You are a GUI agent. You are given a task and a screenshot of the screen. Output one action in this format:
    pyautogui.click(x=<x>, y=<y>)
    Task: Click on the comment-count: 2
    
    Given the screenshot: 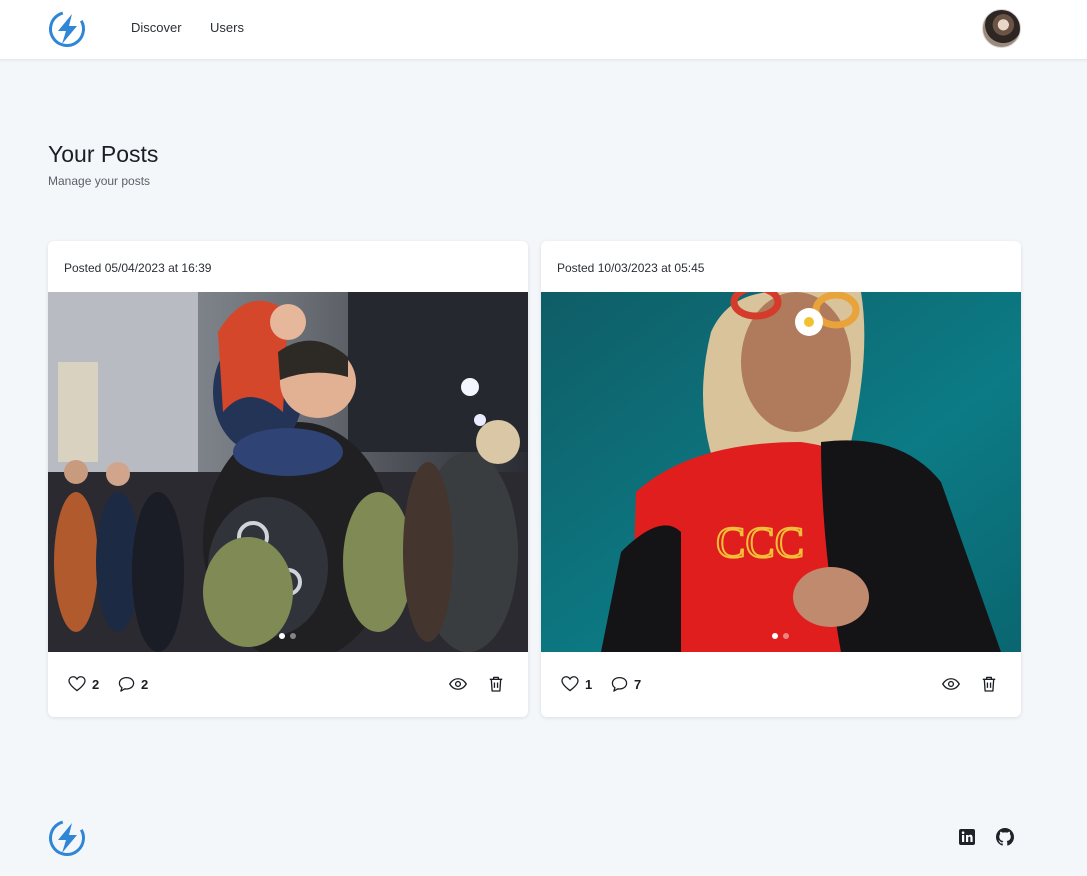 What is the action you would take?
    pyautogui.click(x=145, y=684)
    